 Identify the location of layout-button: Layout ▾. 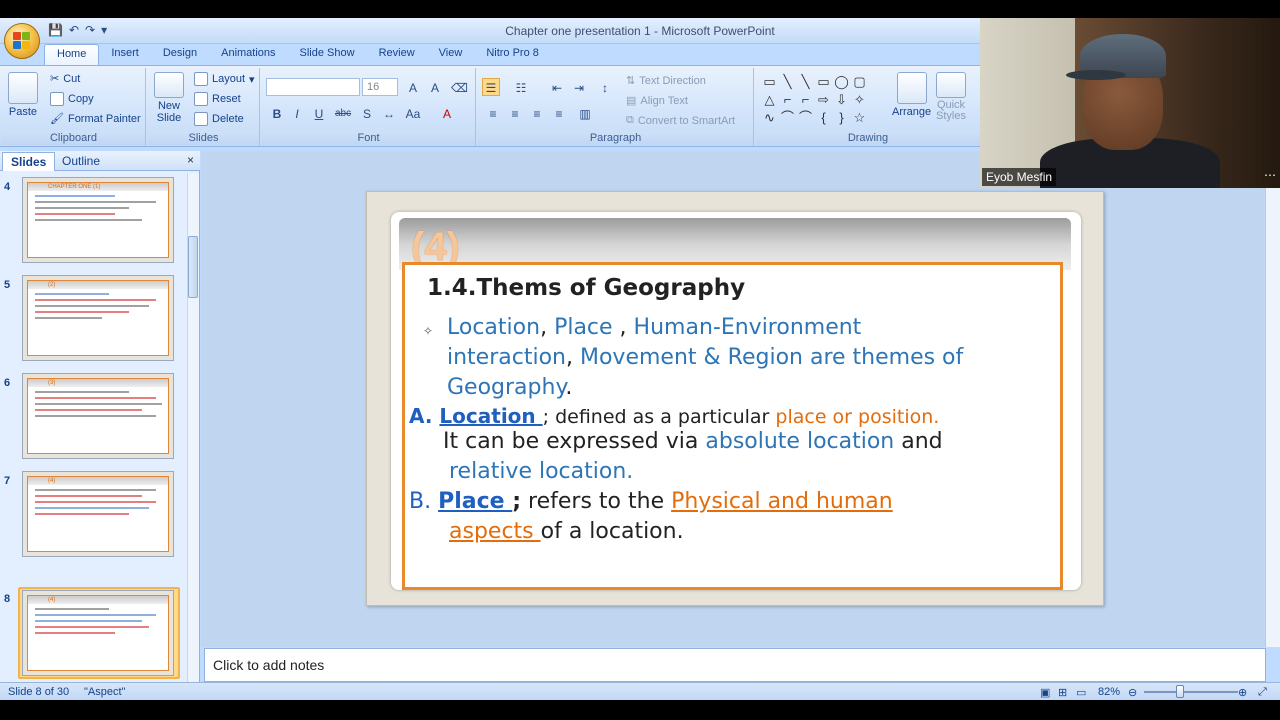
(224, 79).